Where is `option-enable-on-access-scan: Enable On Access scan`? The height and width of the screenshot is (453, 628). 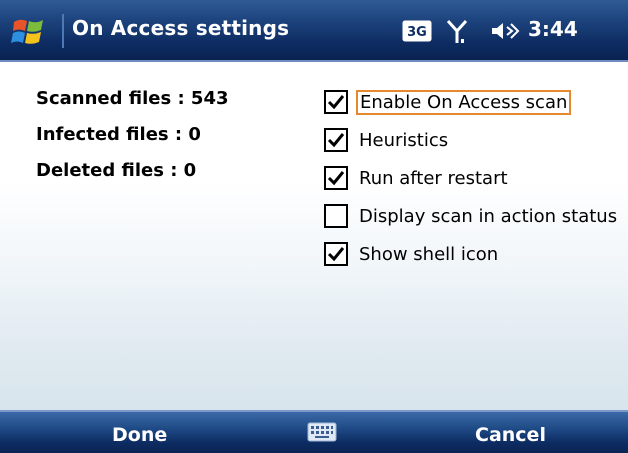
option-enable-on-access-scan: Enable On Access scan is located at coordinates (448, 102).